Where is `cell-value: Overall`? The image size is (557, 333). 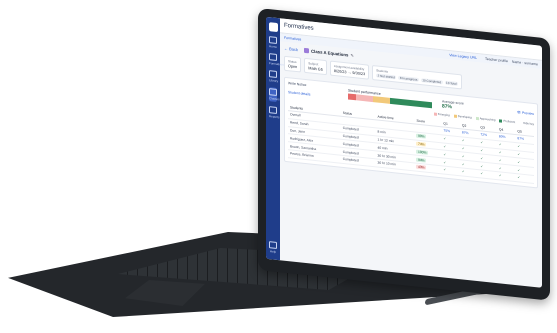
cell-value: Overall is located at coordinates (295, 115).